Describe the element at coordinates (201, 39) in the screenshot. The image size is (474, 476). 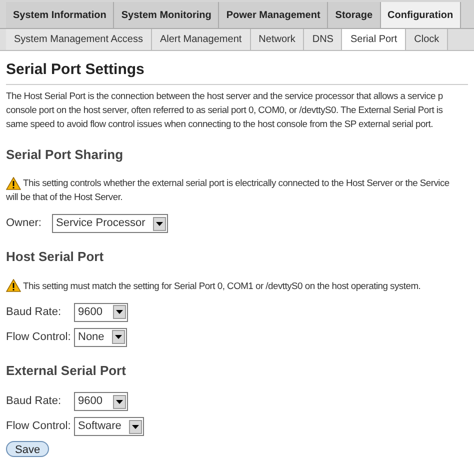
I see `sub-tab: Alert Management` at that location.